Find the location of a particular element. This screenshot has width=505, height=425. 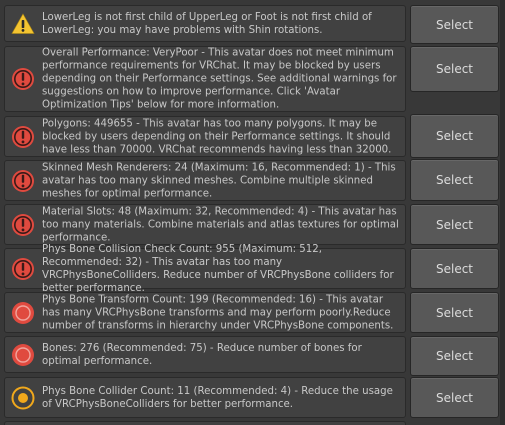

next-message-partial is located at coordinates (205, 423).